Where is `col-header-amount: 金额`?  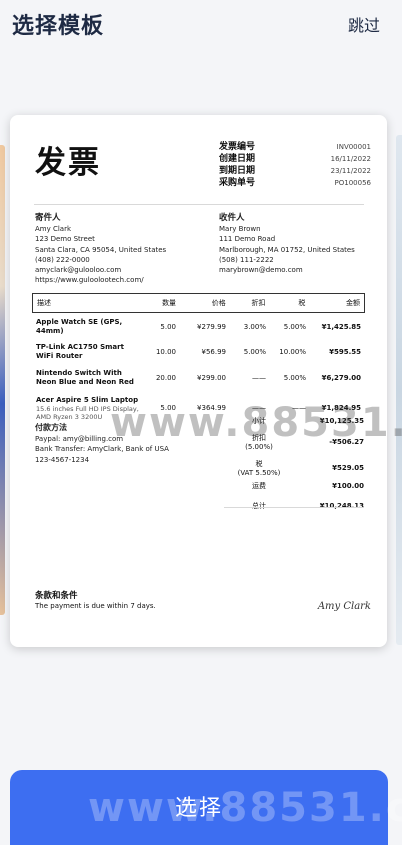
col-header-amount: 金额 is located at coordinates (353, 303).